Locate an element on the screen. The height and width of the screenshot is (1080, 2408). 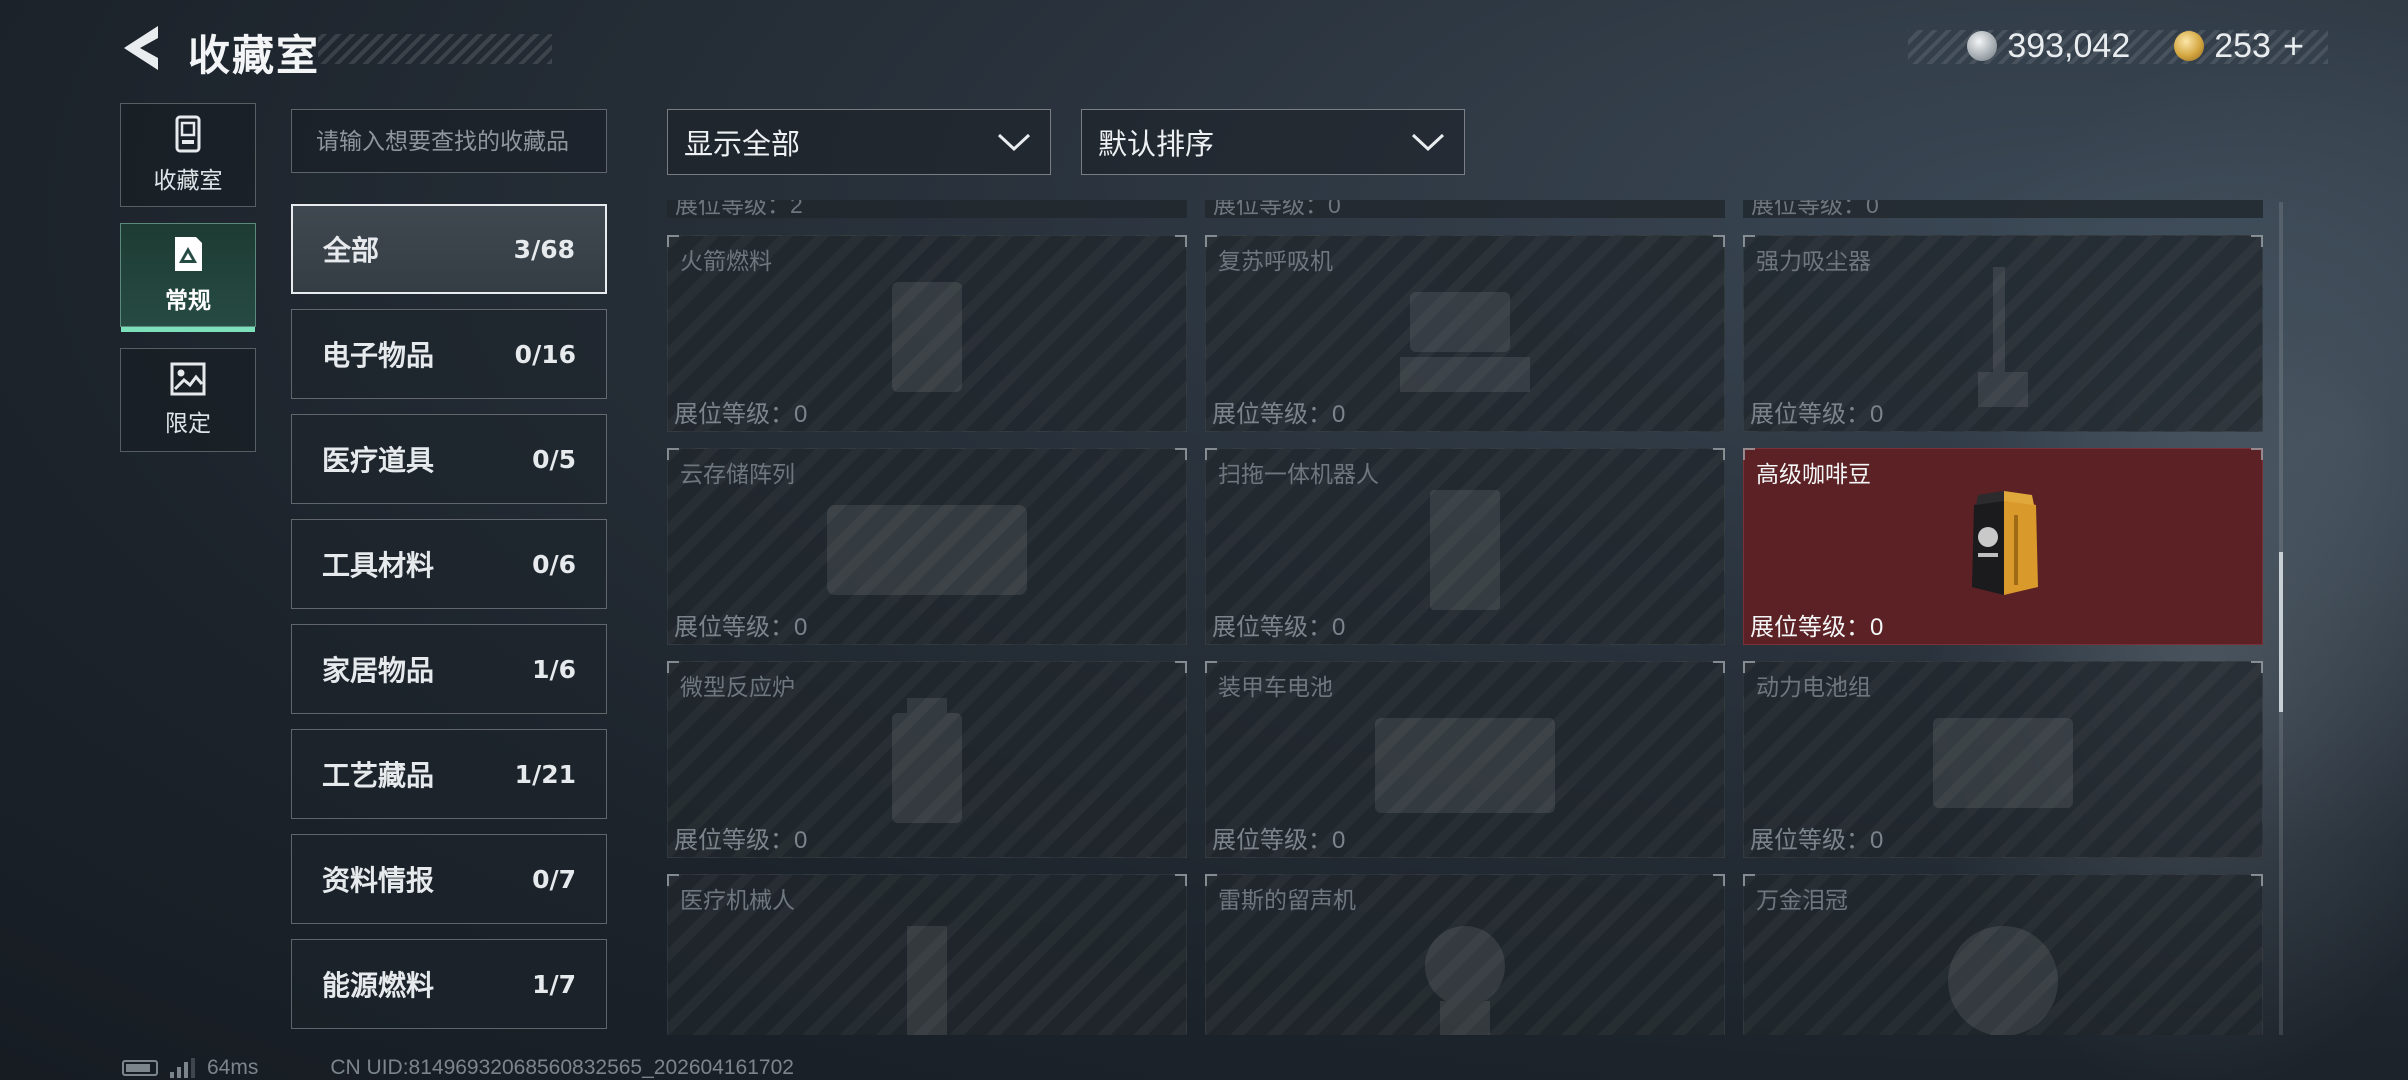
dropdown-value: 显示全部 is located at coordinates (742, 145).